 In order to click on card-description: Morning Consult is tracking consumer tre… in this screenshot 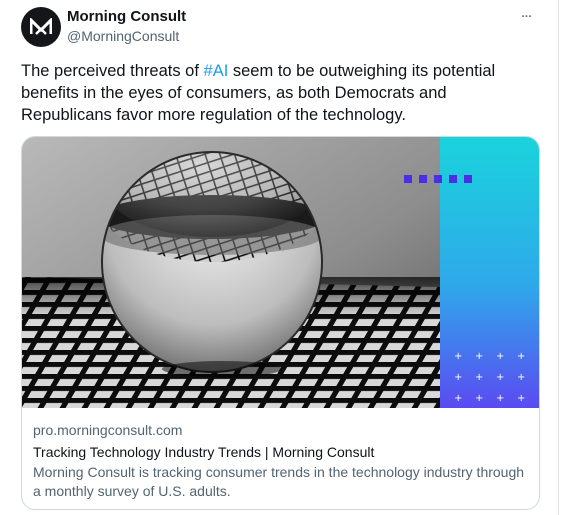, I will do `click(279, 481)`.